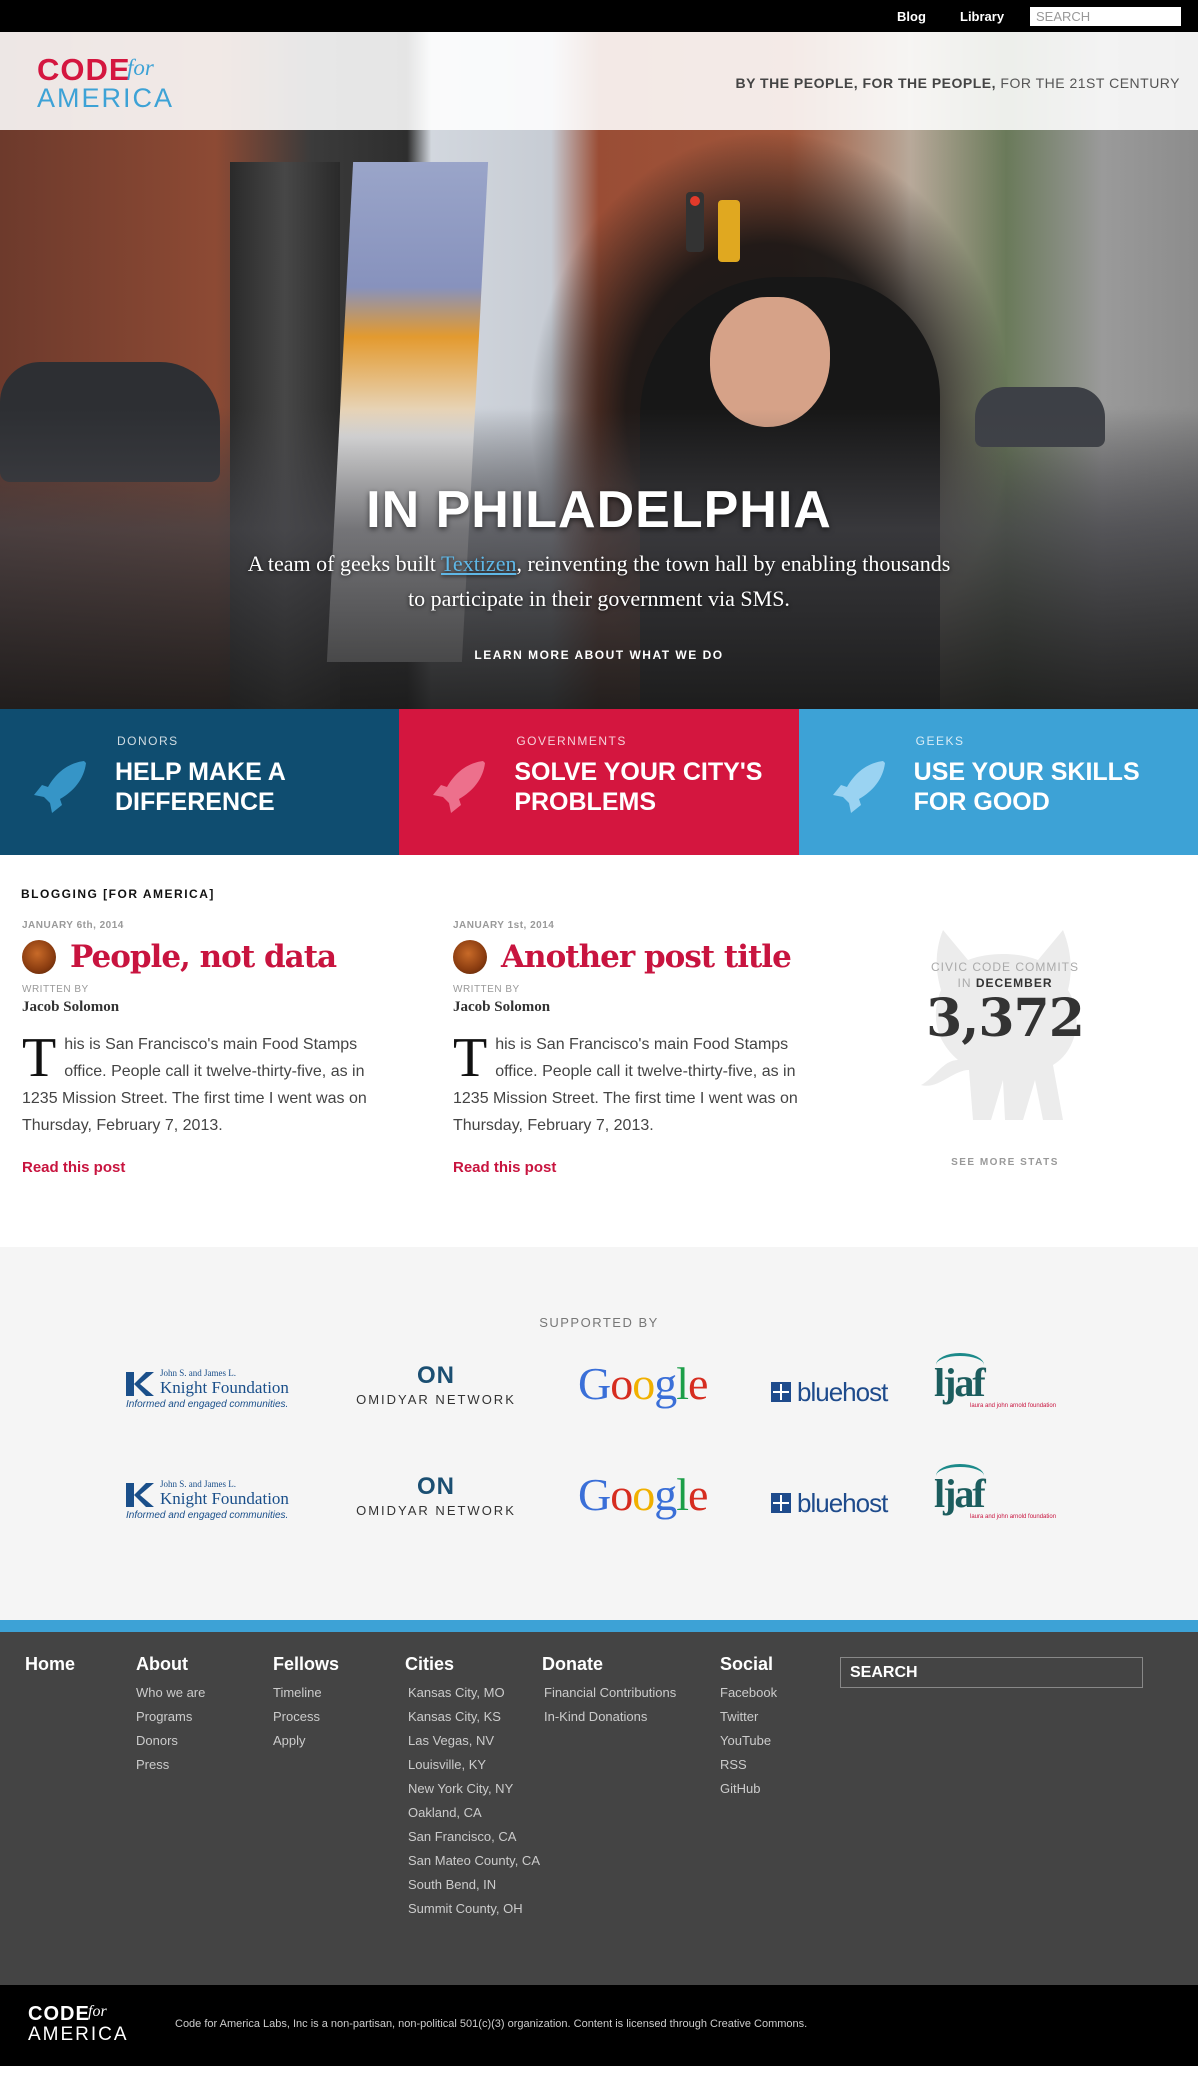 The width and height of the screenshot is (1198, 2086). I want to click on footer-heading-fellows: Fellows, so click(306, 1664).